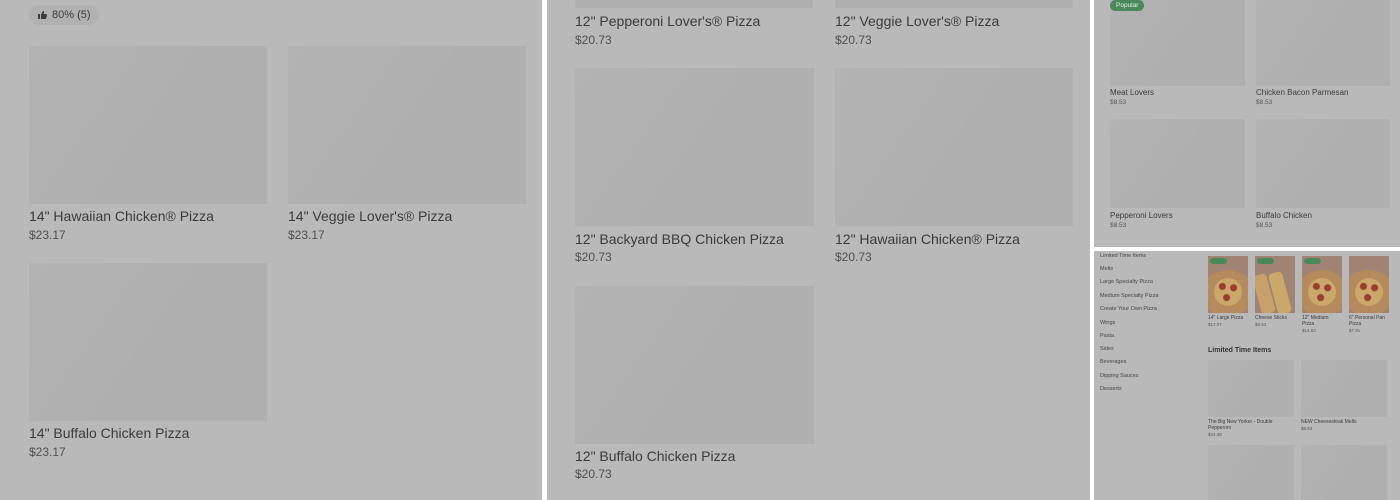 This screenshot has width=1400, height=500. What do you see at coordinates (1113, 362) in the screenshot?
I see `nav-item-beverages: Beverages` at bounding box center [1113, 362].